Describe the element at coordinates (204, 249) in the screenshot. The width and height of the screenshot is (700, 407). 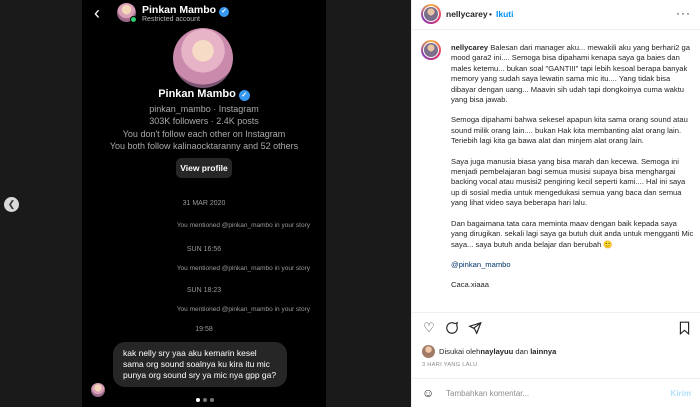
I see `dm-date-label: SUN 16:56` at that location.